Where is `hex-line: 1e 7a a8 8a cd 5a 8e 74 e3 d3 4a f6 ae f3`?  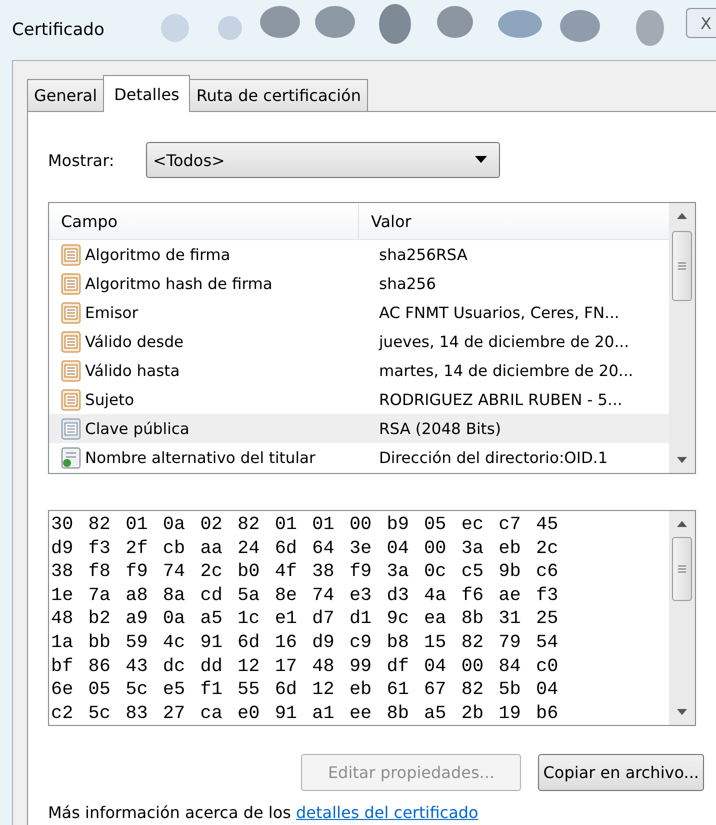
hex-line: 1e 7a a8 8a cd 5a 8e 74 e3 d3 4a f6 ae f3 is located at coordinates (305, 596).